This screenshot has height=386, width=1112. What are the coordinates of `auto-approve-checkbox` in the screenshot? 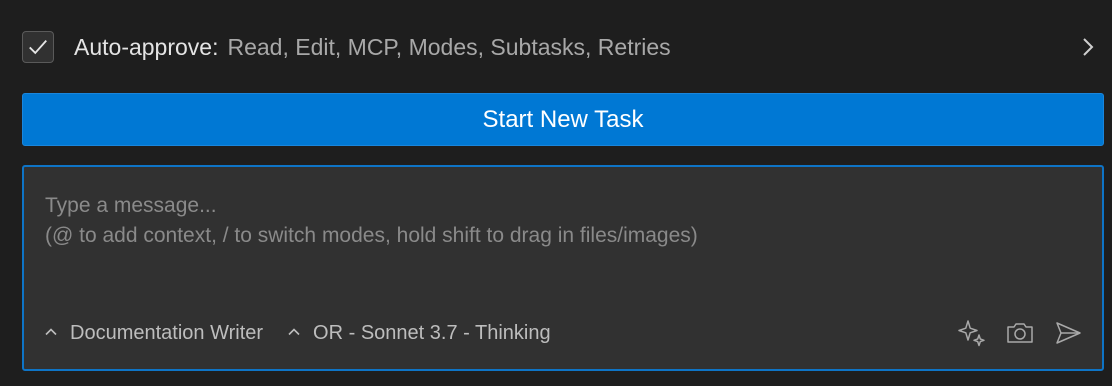 It's located at (38, 47).